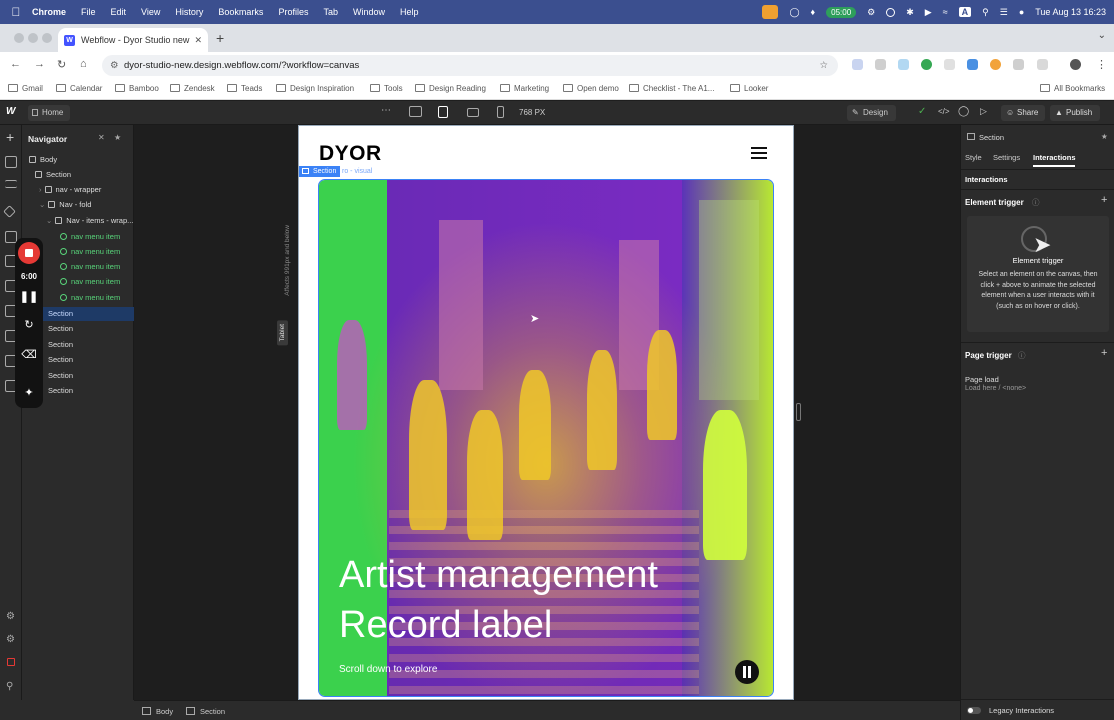  What do you see at coordinates (240, 12) in the screenshot?
I see `menu-bookmarks: Bookmarks` at bounding box center [240, 12].